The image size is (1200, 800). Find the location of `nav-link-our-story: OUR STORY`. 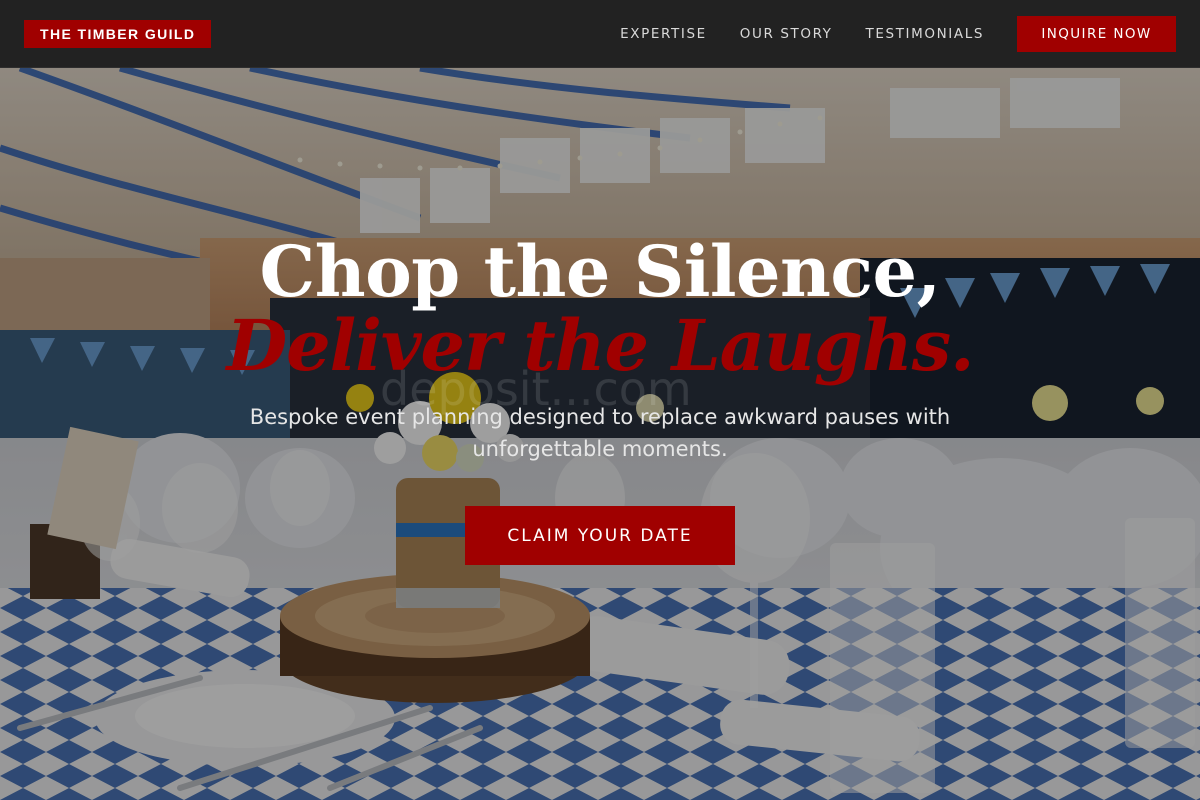

nav-link-our-story: OUR STORY is located at coordinates (786, 34).